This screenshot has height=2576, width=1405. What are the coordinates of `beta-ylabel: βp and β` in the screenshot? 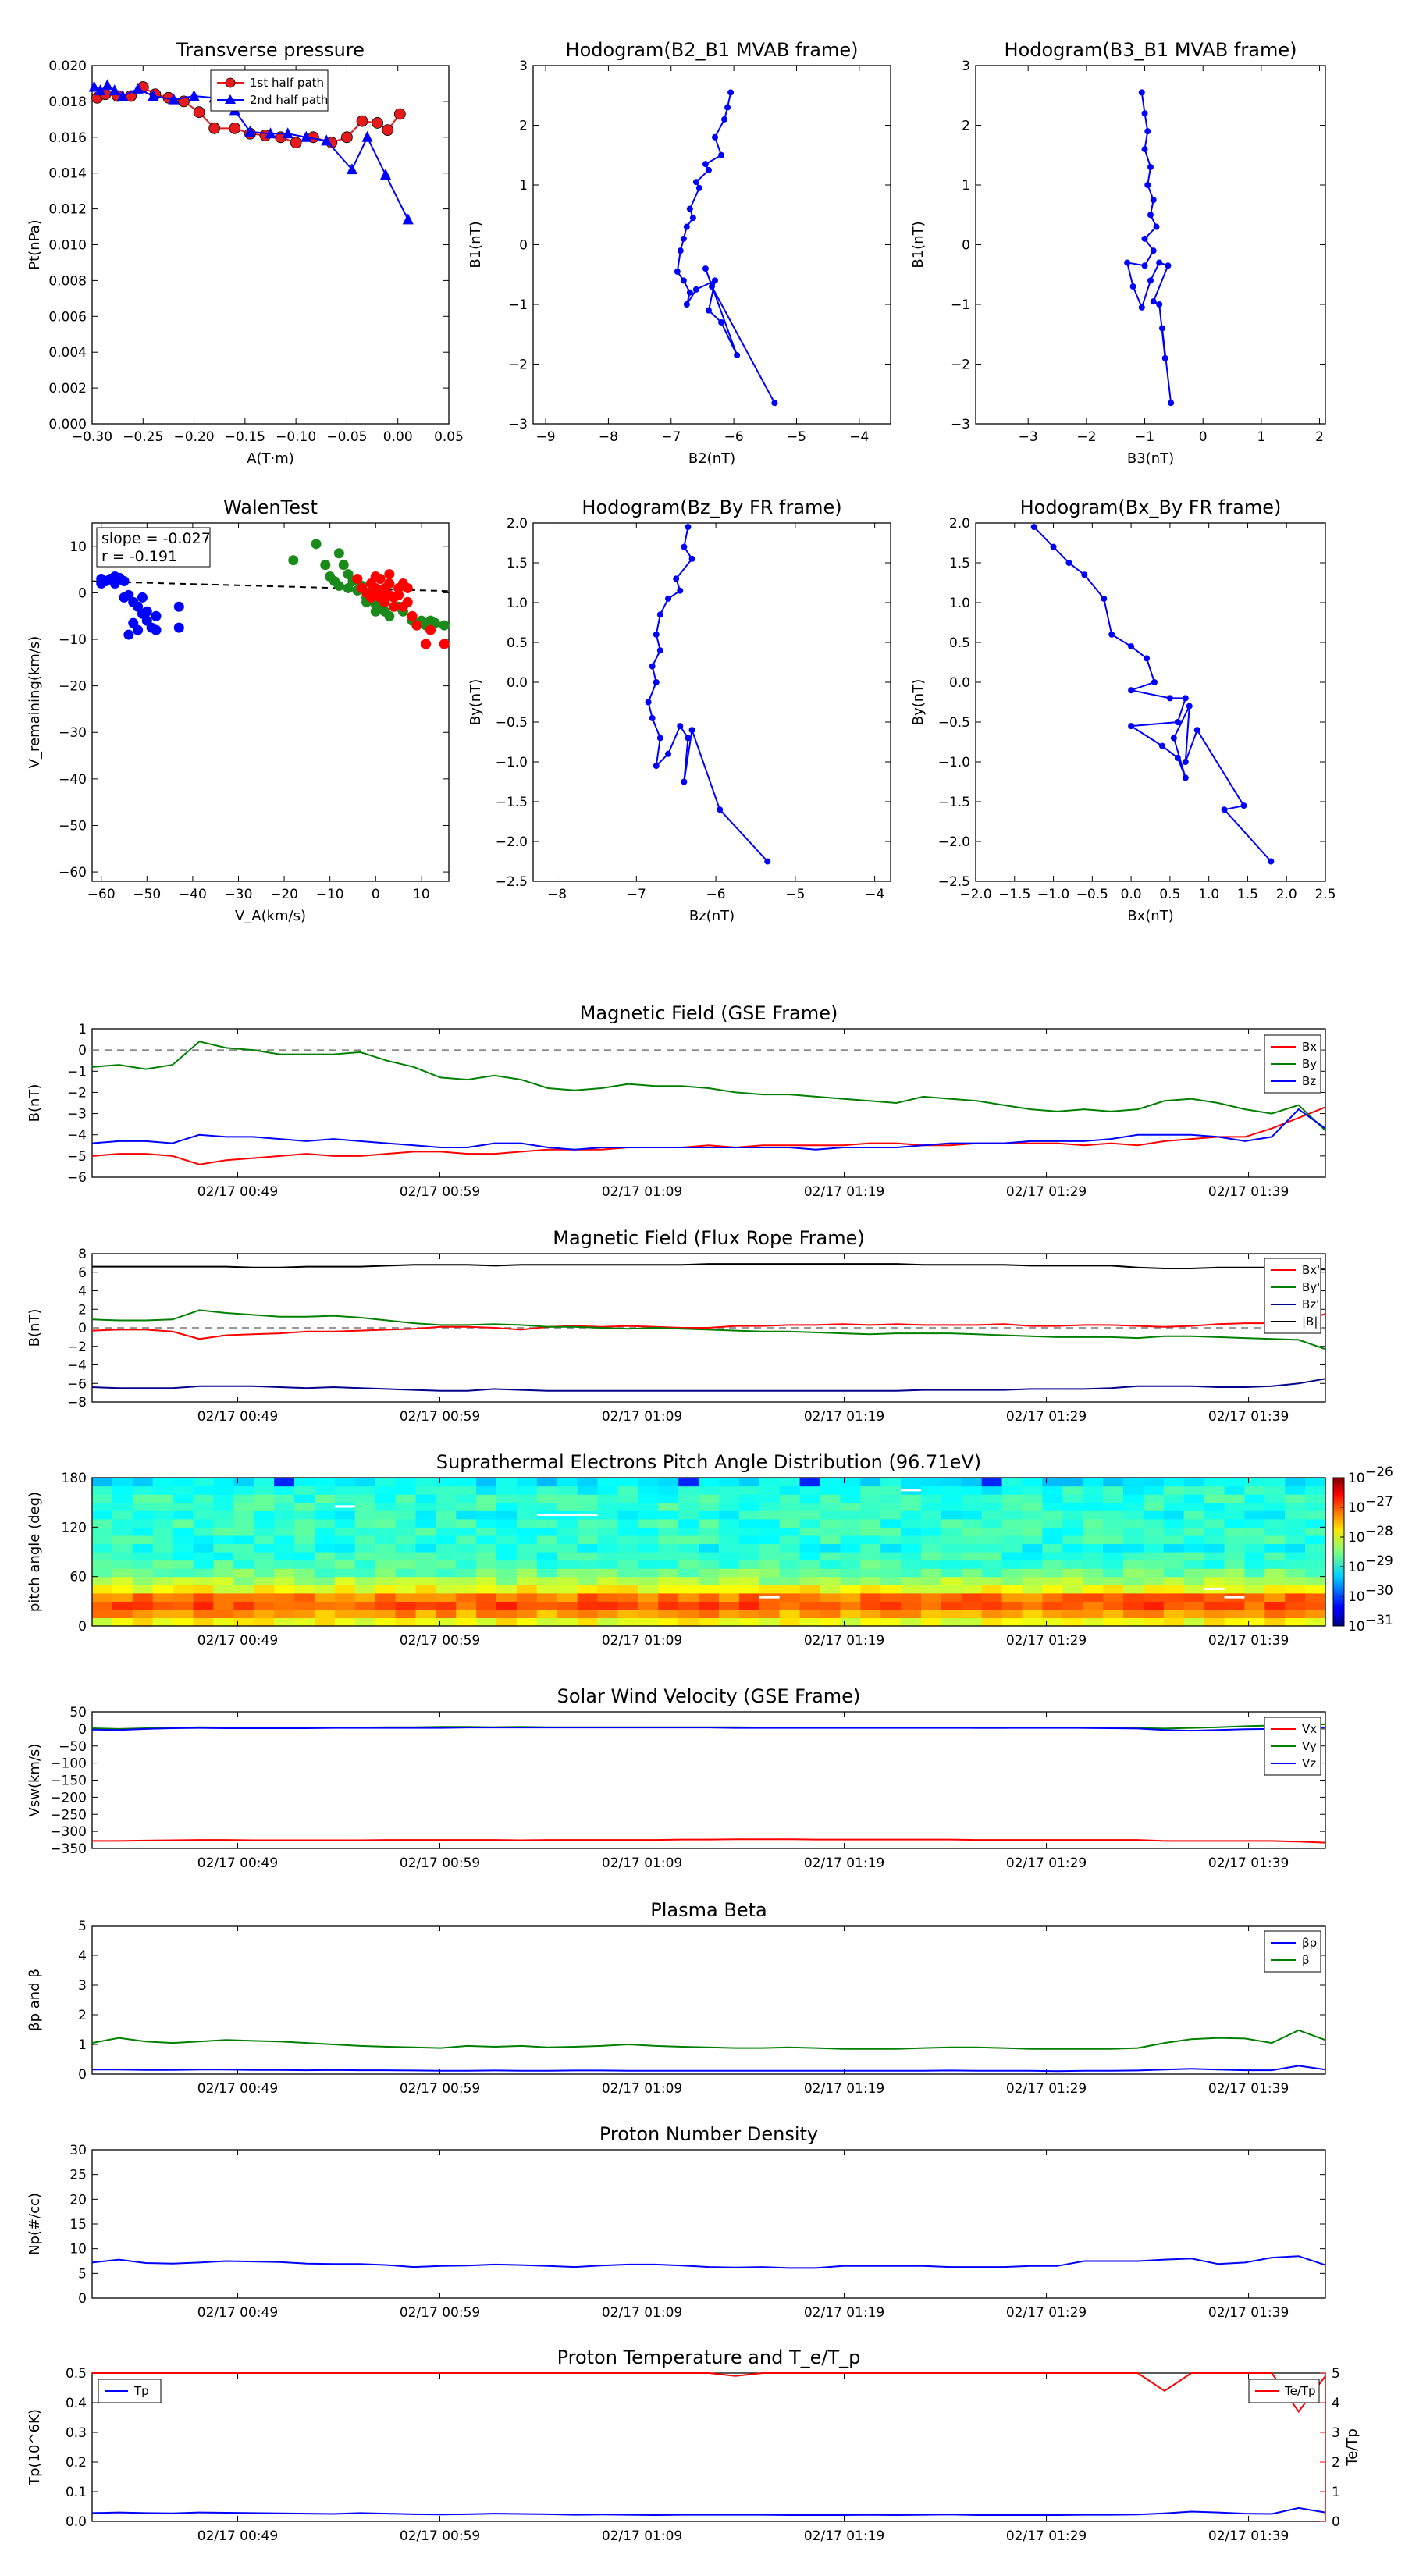 It's located at (35, 2000).